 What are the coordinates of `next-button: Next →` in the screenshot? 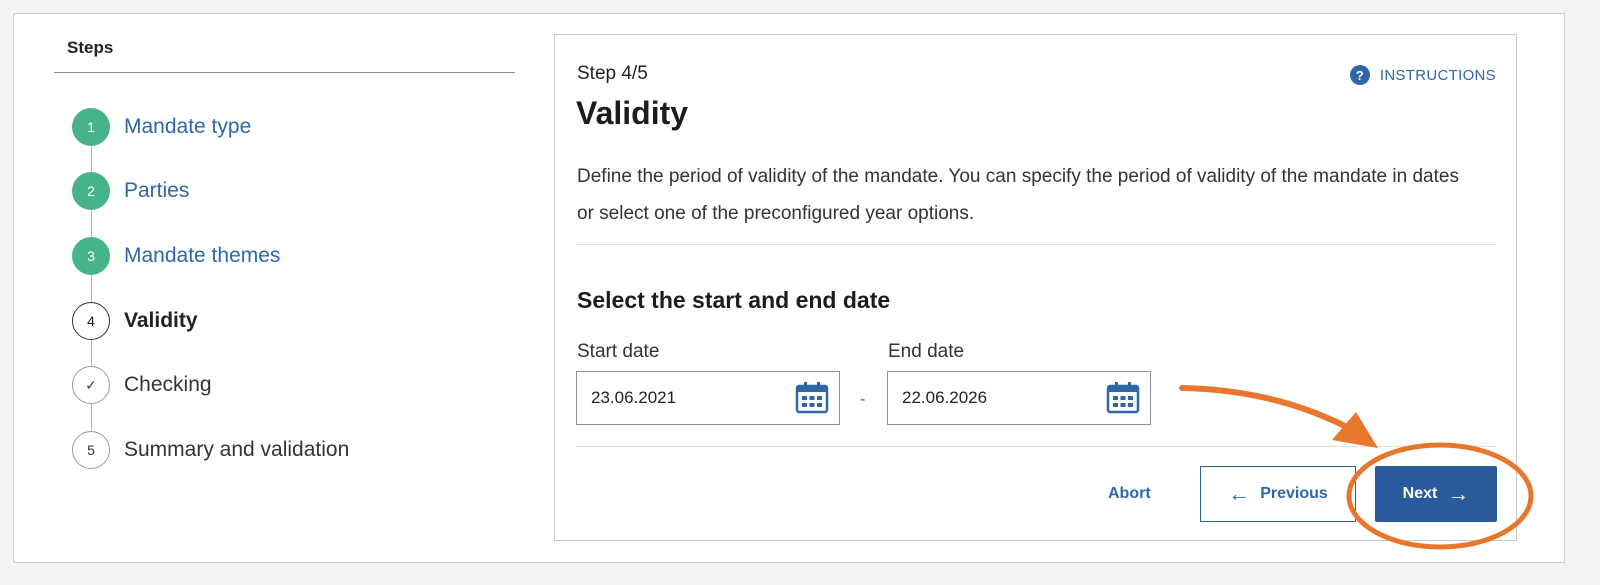 It's located at (1436, 494).